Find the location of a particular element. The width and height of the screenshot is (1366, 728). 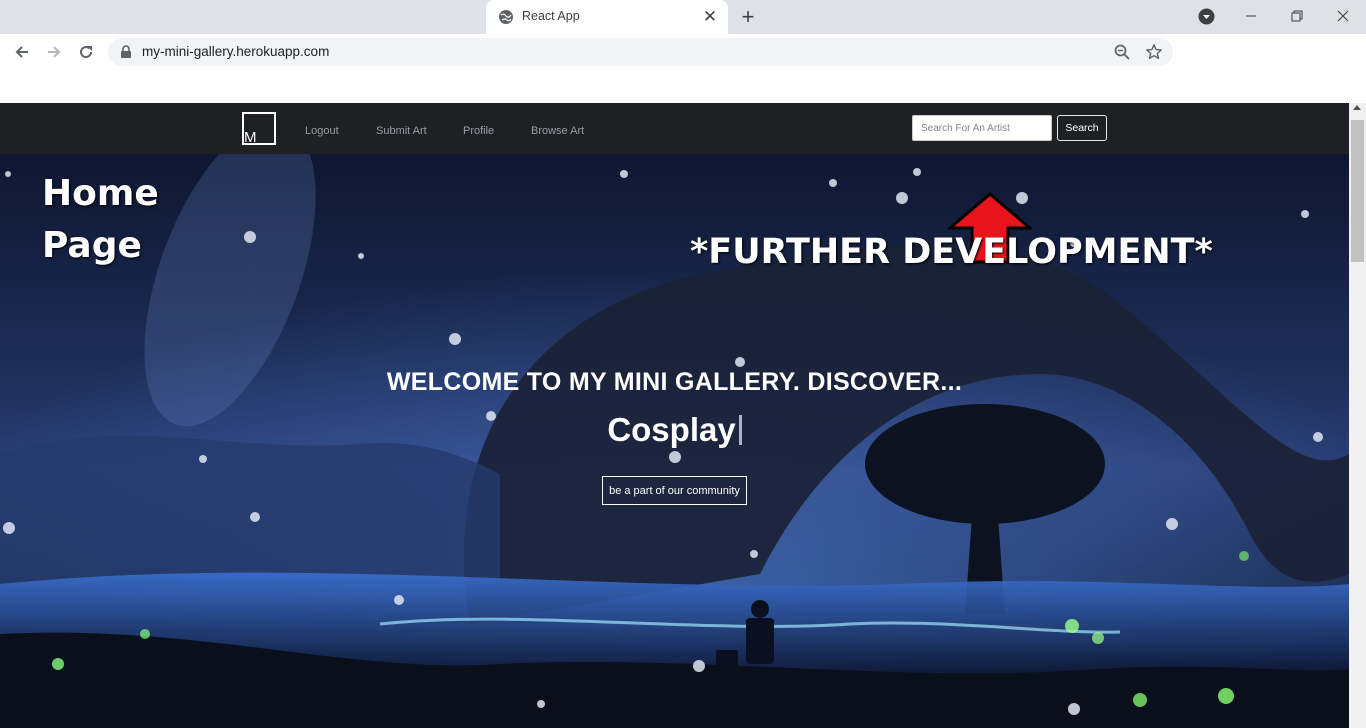

join-community-button: be a part of our community is located at coordinates (674, 490).